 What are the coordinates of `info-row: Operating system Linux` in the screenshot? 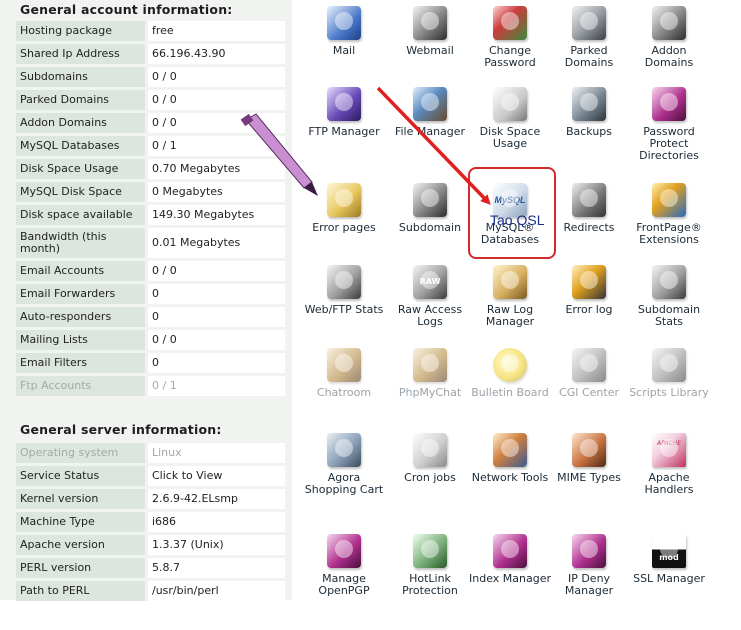 It's located at (150, 453).